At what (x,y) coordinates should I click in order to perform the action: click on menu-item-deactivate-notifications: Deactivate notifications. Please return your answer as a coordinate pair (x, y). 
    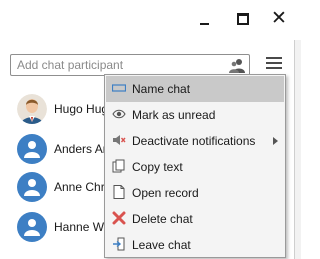
    Looking at the image, I should click on (195, 141).